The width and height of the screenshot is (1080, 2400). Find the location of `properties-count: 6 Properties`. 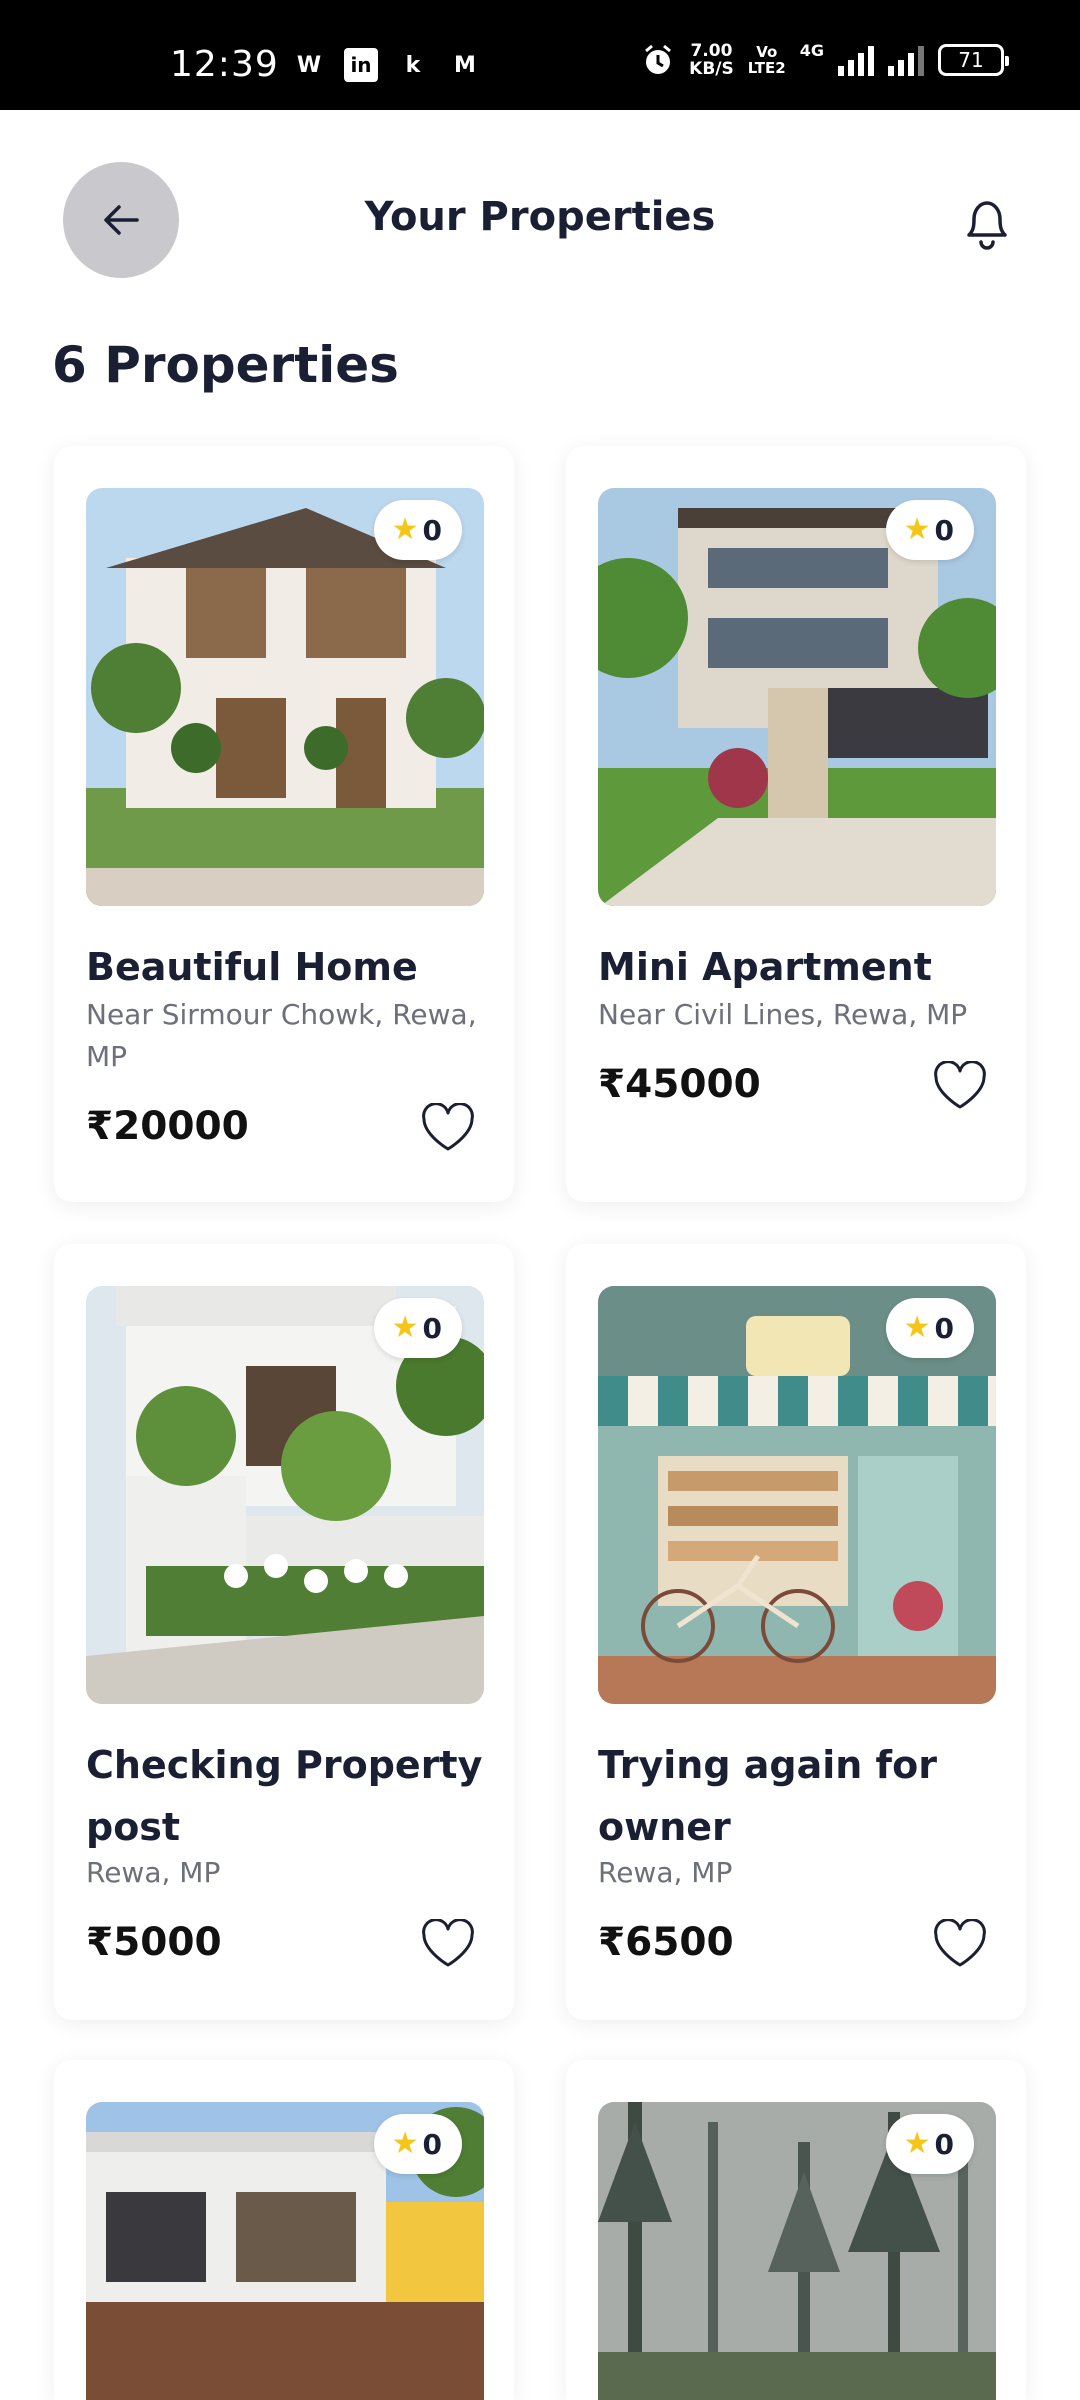

properties-count: 6 Properties is located at coordinates (225, 365).